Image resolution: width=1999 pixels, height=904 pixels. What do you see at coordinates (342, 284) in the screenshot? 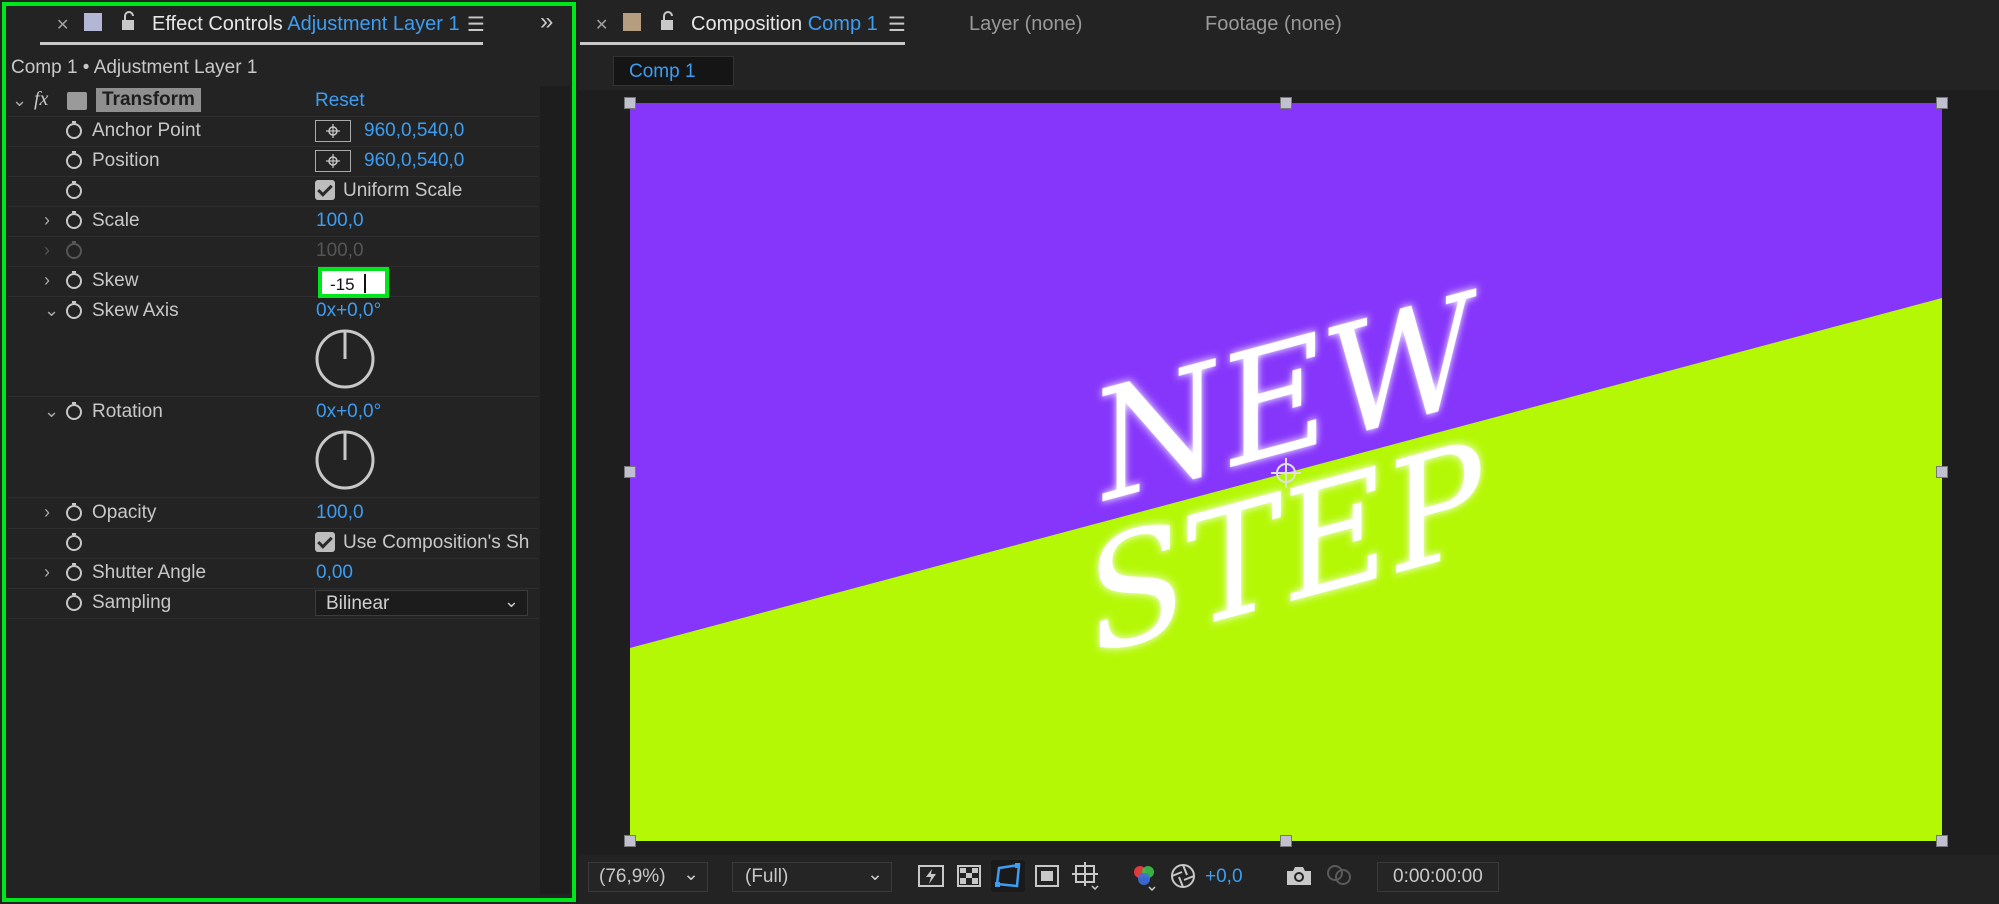
I see `skew-input-text: -15` at bounding box center [342, 284].